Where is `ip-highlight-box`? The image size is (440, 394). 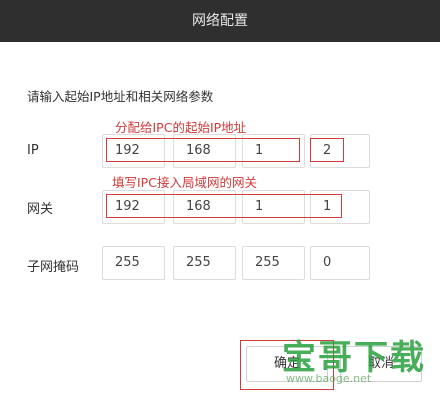 ip-highlight-box is located at coordinates (203, 150).